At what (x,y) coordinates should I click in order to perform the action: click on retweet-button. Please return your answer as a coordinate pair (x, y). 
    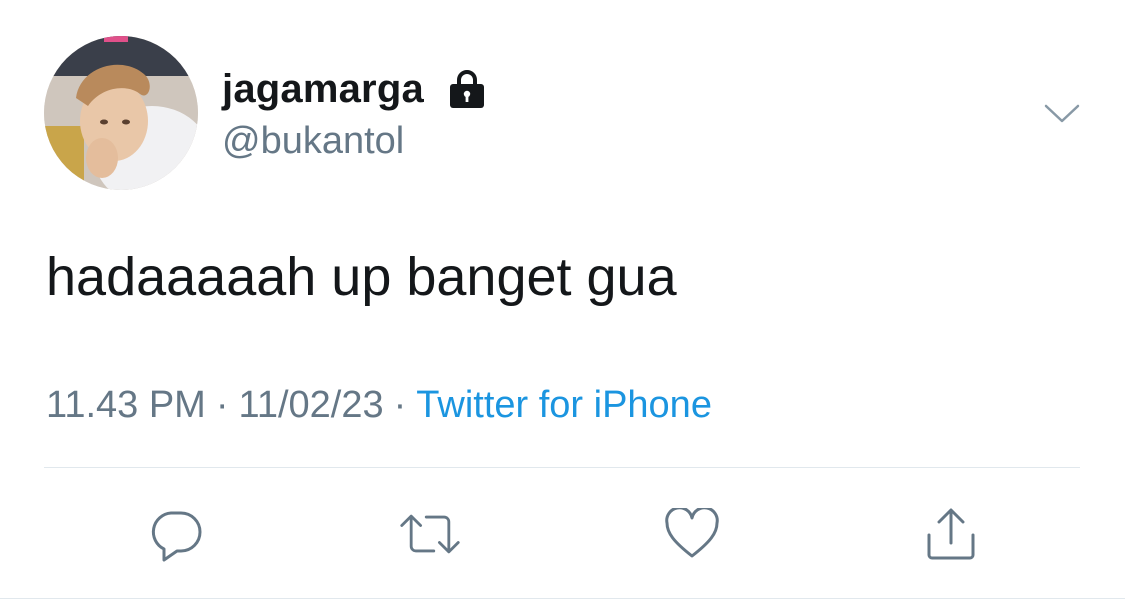
    Looking at the image, I should click on (430, 534).